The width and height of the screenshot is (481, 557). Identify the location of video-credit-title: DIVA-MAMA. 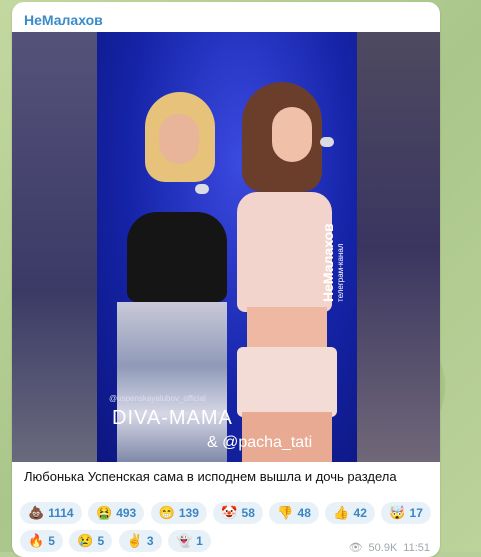
(172, 418).